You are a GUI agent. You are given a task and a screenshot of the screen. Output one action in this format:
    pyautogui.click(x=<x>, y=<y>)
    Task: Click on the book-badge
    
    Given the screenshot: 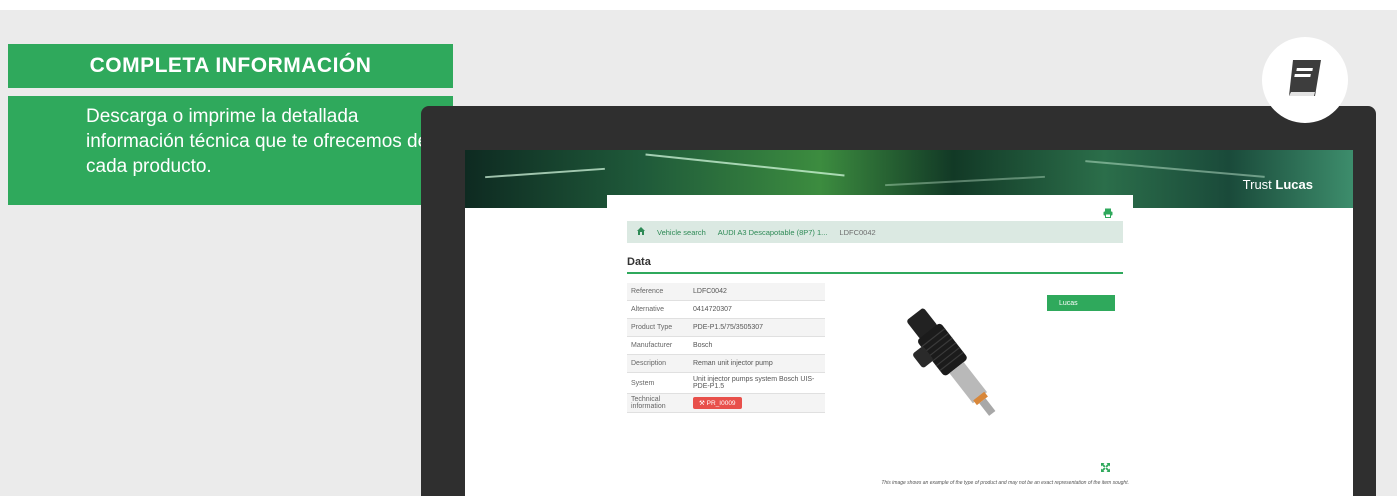 What is the action you would take?
    pyautogui.click(x=1305, y=80)
    